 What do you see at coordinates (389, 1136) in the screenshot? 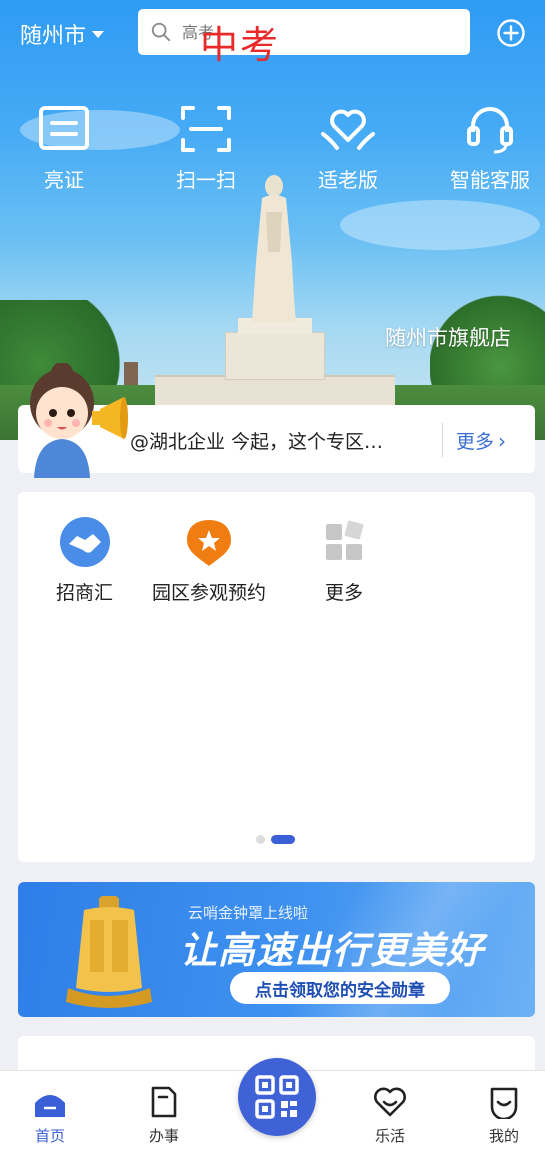
I see `tab-label: 乐活` at bounding box center [389, 1136].